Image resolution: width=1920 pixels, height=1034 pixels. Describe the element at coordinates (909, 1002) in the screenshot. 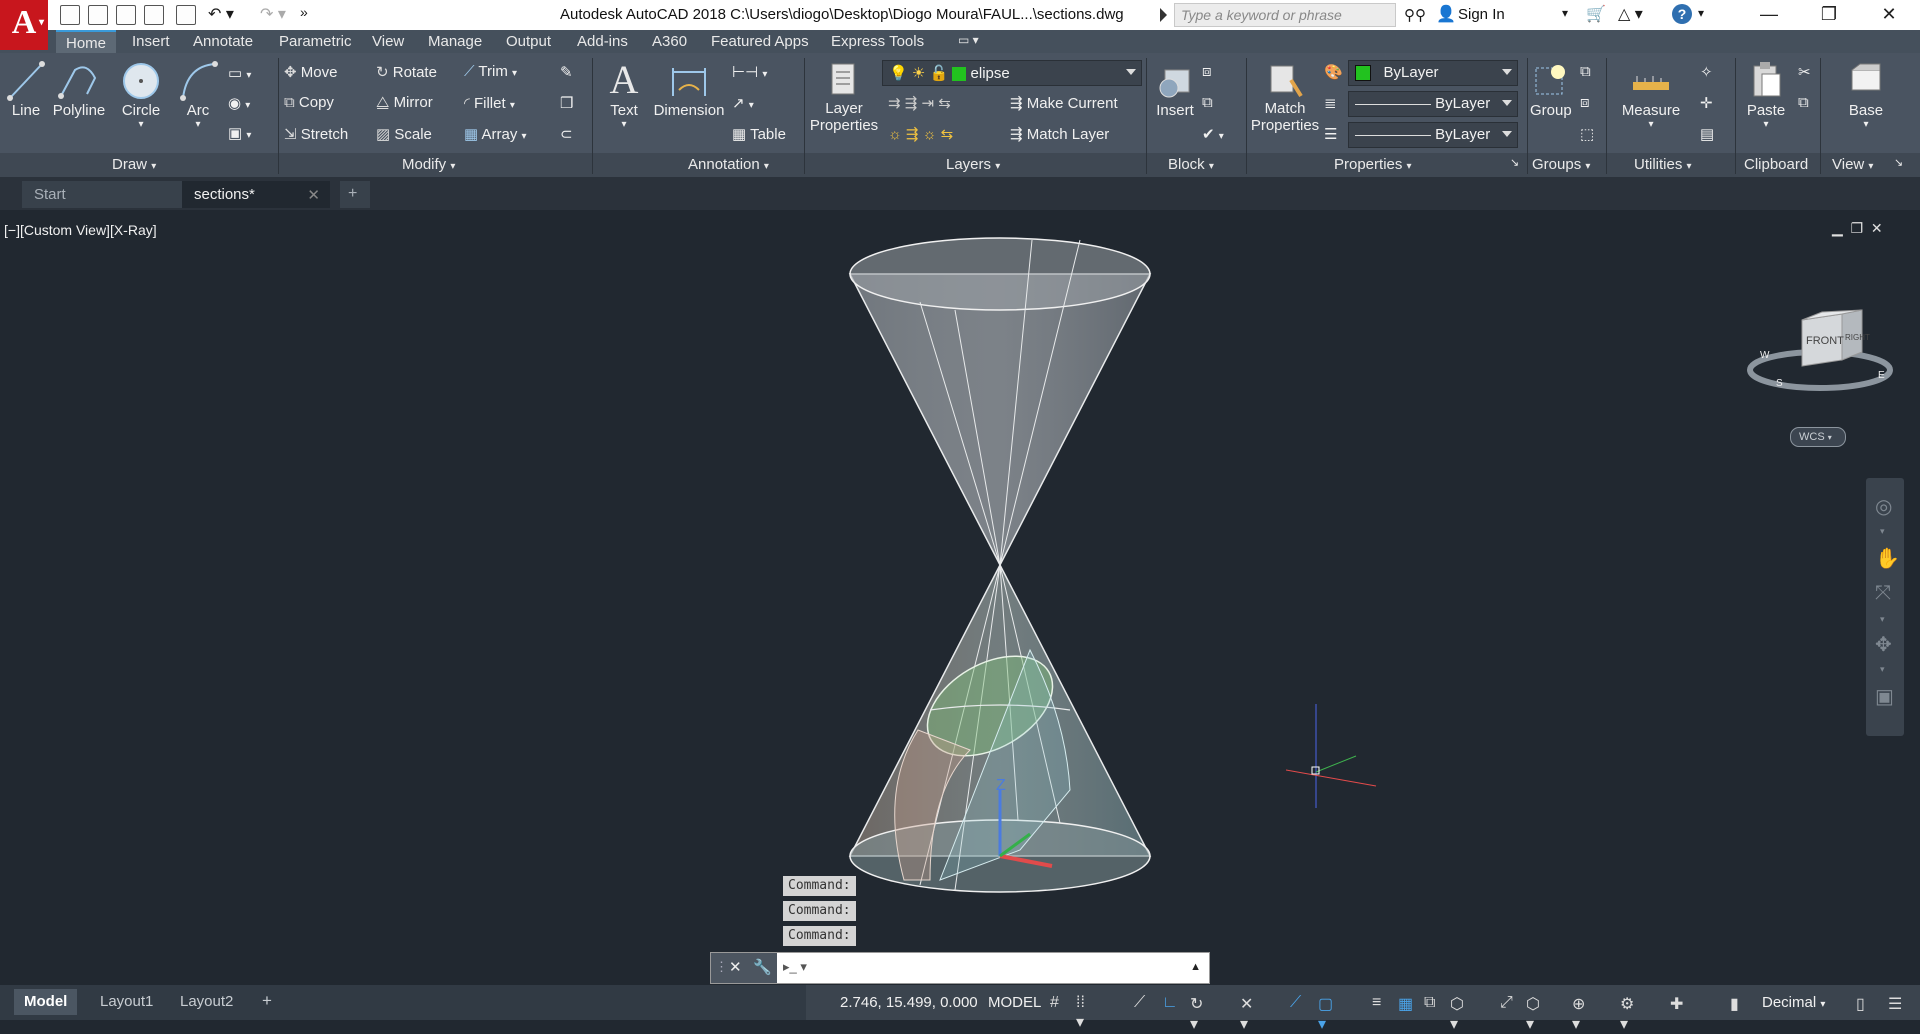

I see `coordinates-readout: 2.746, 15.499, 0.000` at that location.